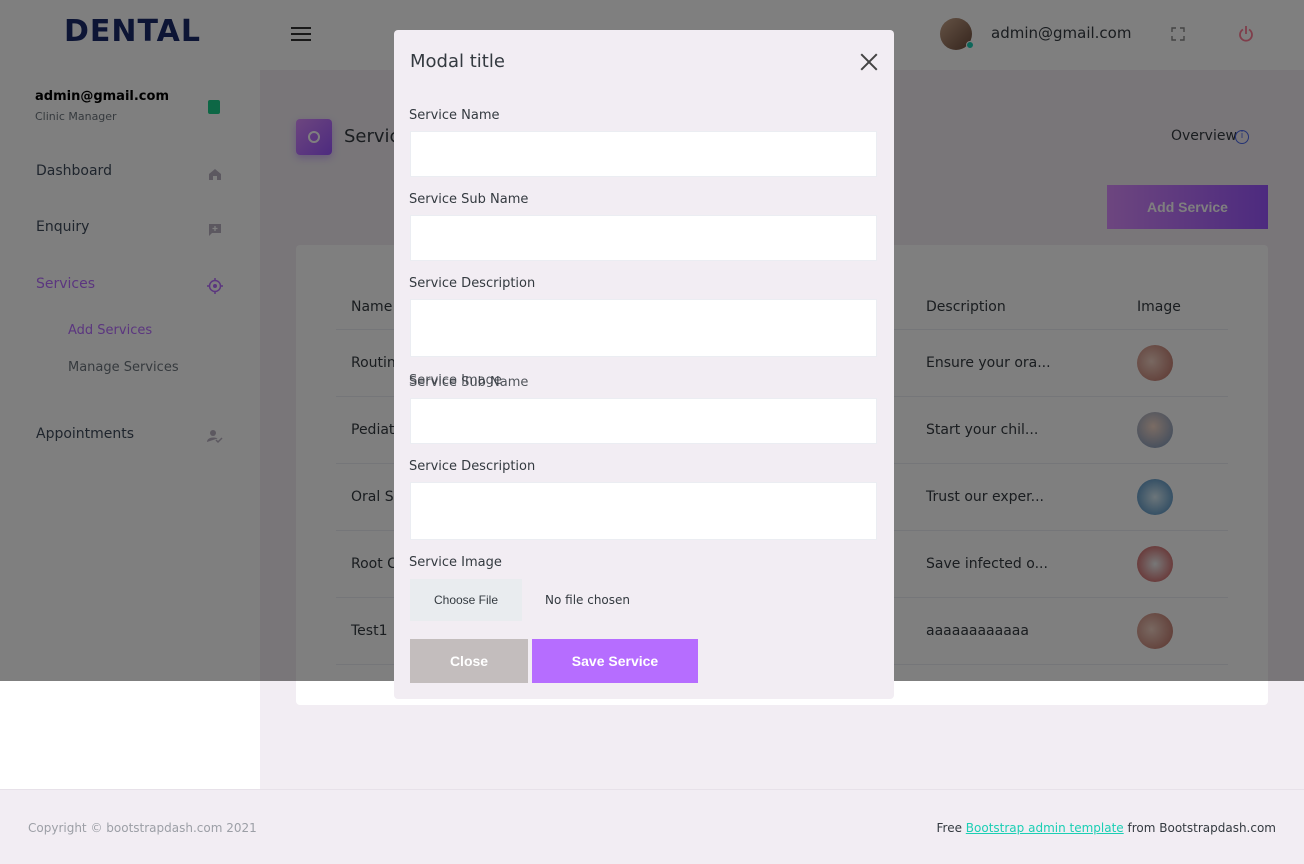  What do you see at coordinates (457, 61) in the screenshot?
I see `modal-title: Modal title` at bounding box center [457, 61].